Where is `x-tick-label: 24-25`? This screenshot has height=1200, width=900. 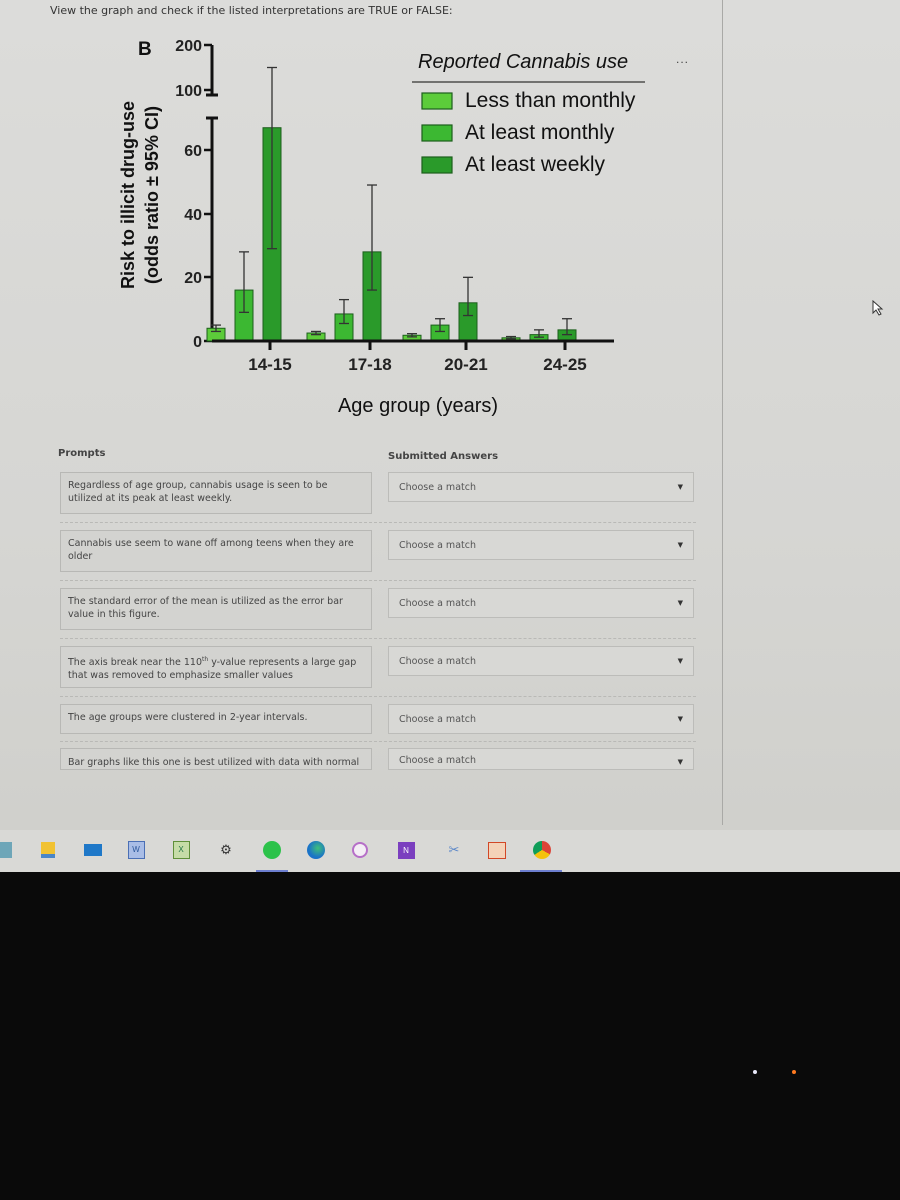 x-tick-label: 24-25 is located at coordinates (564, 364).